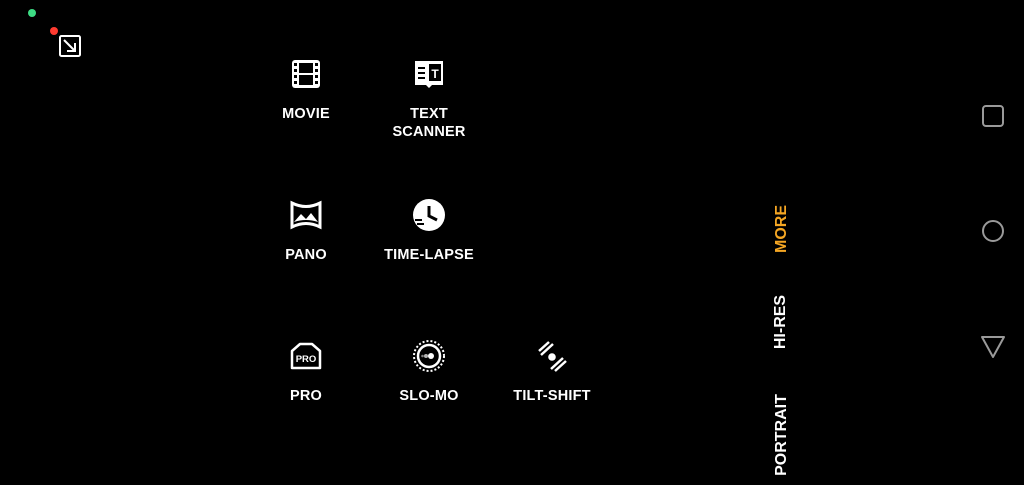  I want to click on mode-time-lapse: TIME-LAPSE, so click(429, 231).